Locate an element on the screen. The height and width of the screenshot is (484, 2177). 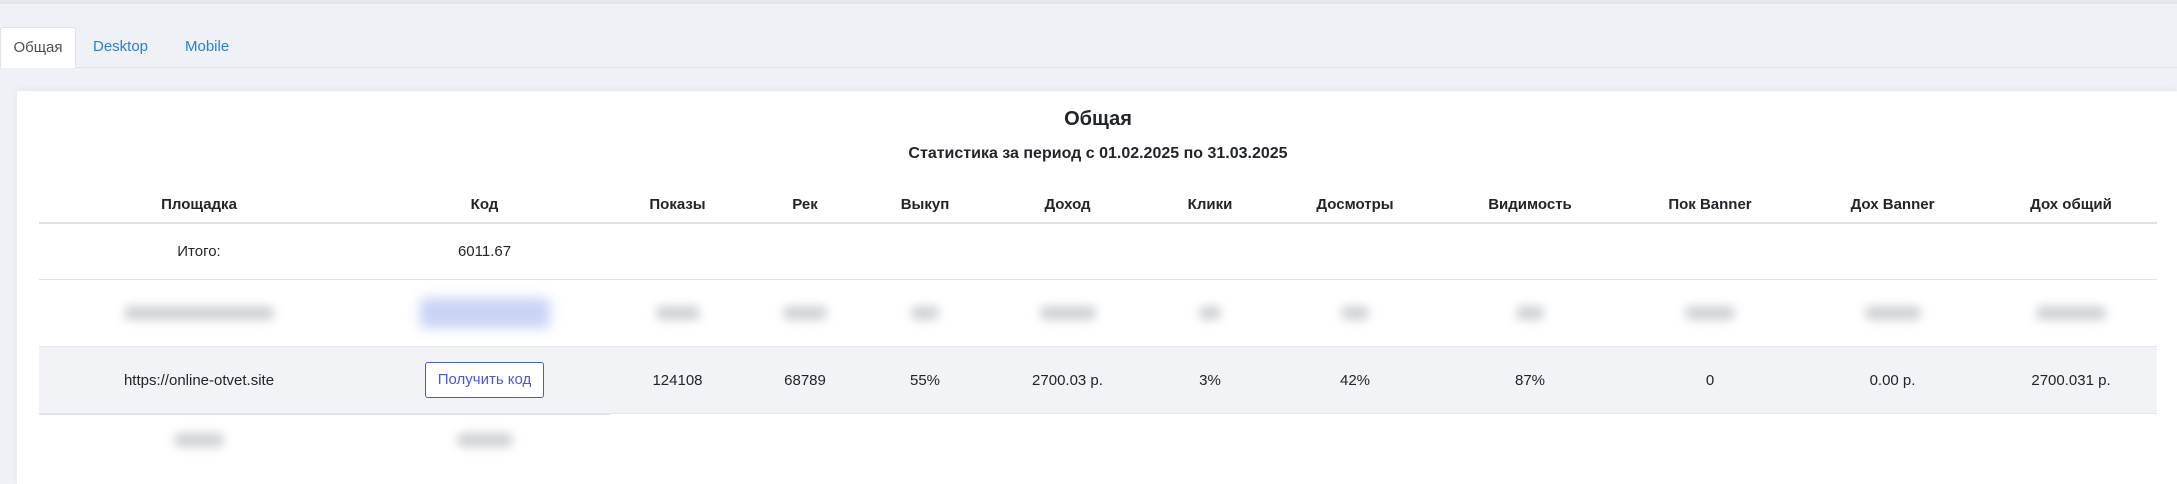
site-clicks: 3% is located at coordinates (1210, 380).